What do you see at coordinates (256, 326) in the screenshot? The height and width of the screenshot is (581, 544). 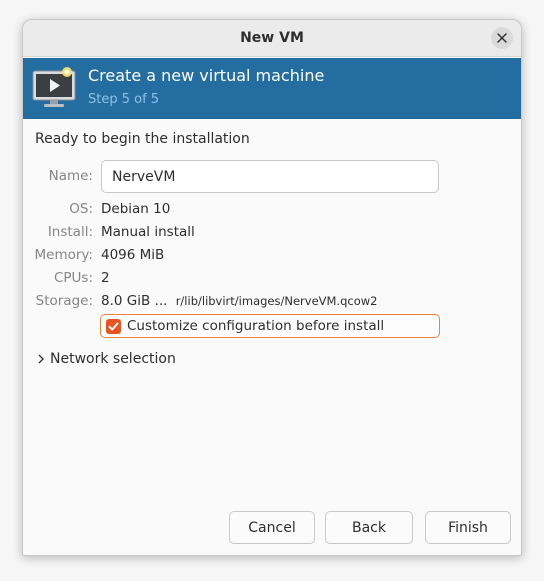 I see `customize-label: Customize configuration before install` at bounding box center [256, 326].